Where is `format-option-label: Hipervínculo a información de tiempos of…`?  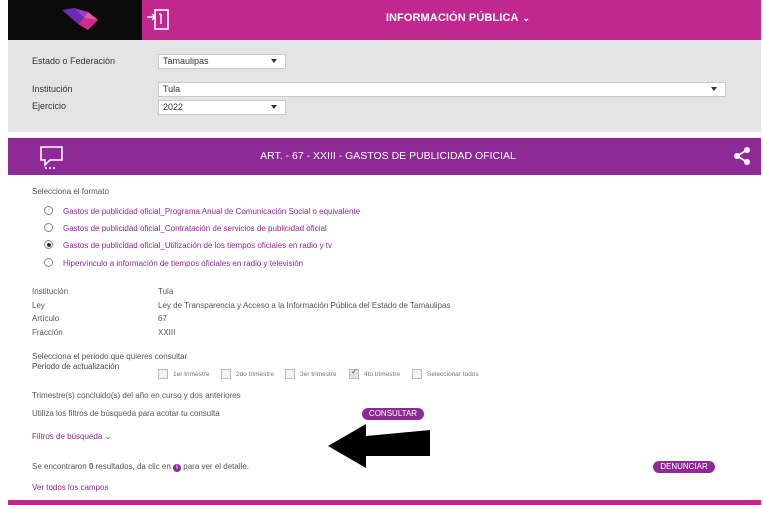
format-option-label: Hipervínculo a información de tiempos of… is located at coordinates (183, 263).